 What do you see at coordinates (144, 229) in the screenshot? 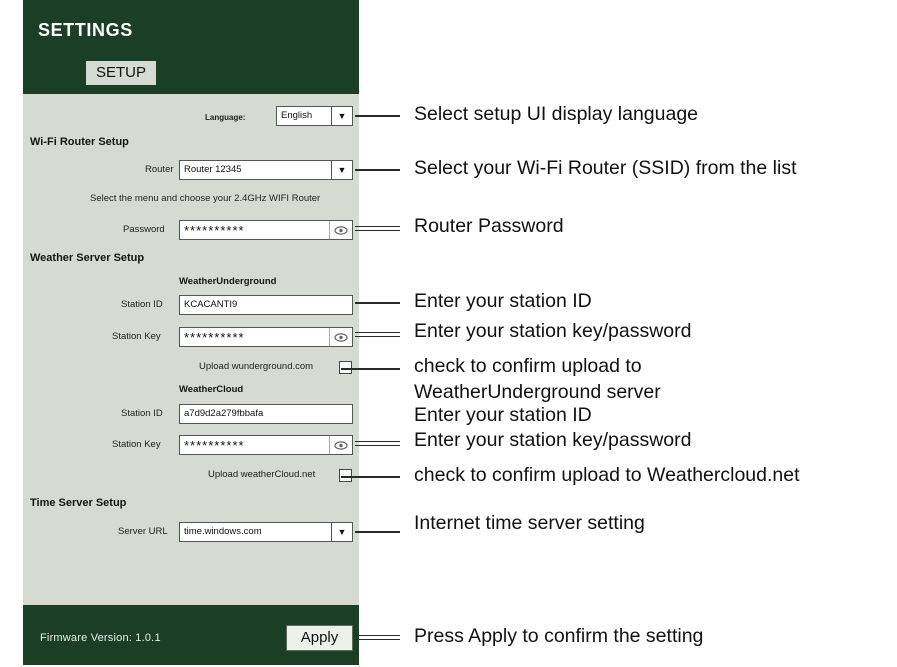
I see `password-label: Password` at bounding box center [144, 229].